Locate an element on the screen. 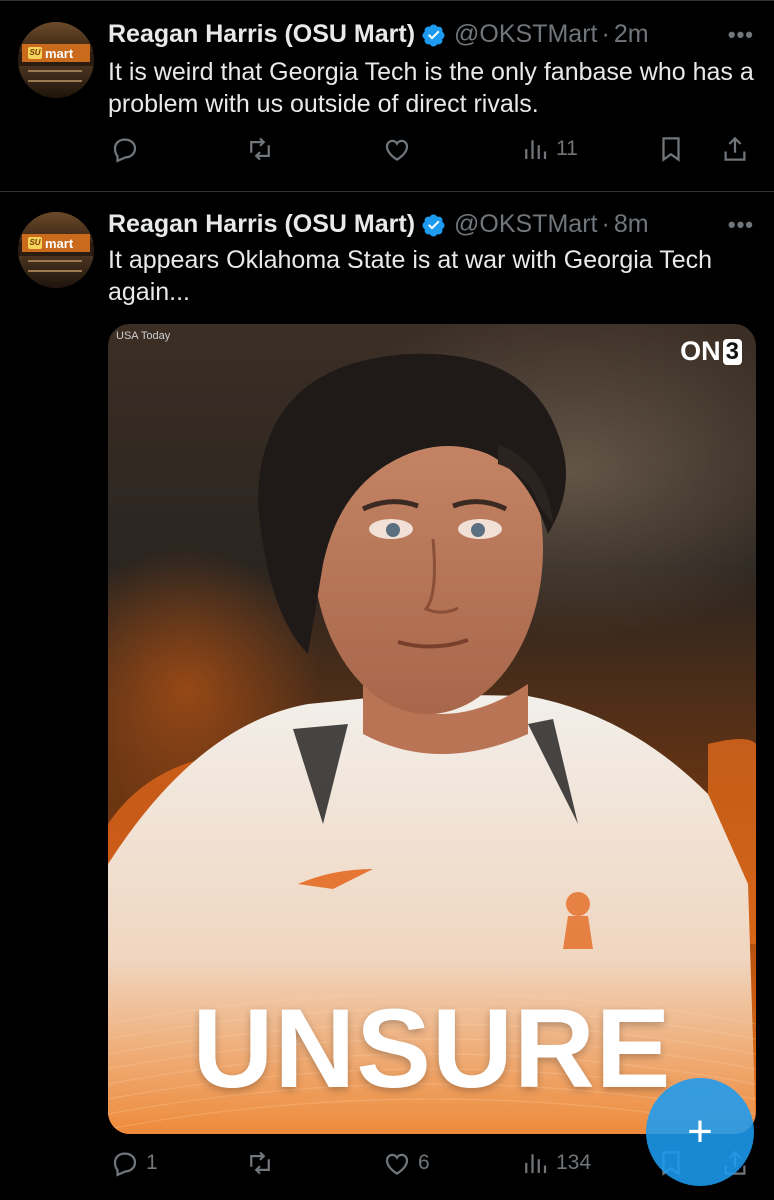 The height and width of the screenshot is (1200, 774). reply-button is located at coordinates (128, 149).